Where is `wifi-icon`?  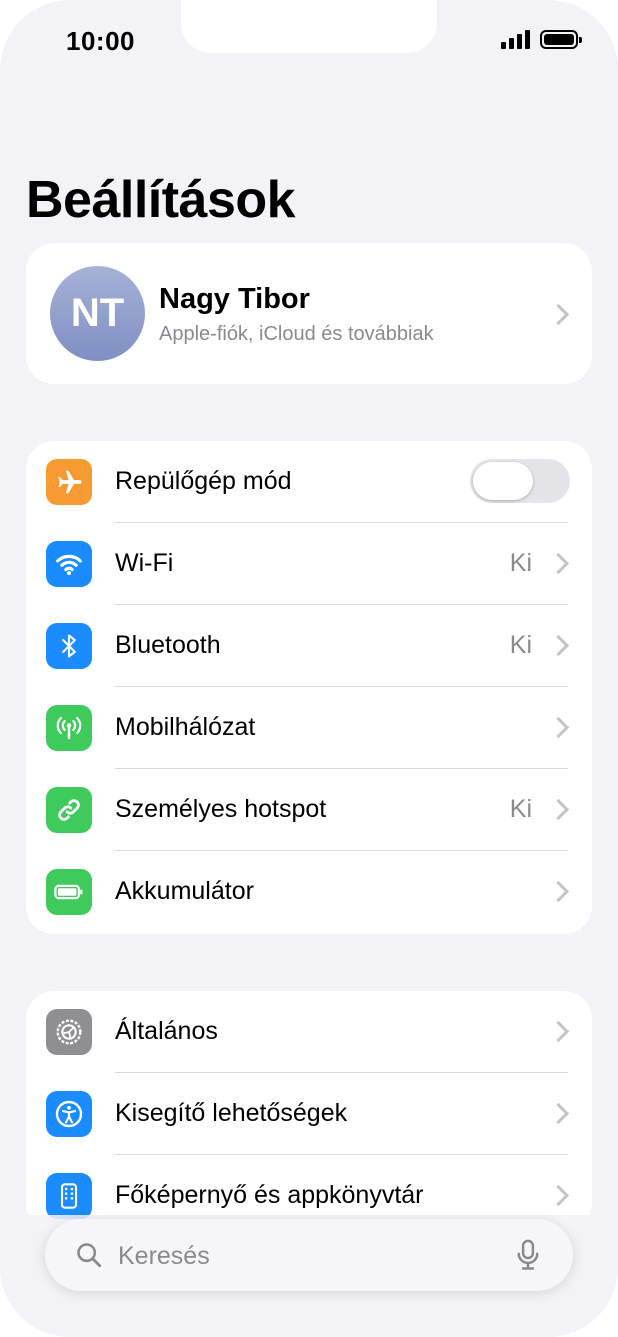 wifi-icon is located at coordinates (69, 564).